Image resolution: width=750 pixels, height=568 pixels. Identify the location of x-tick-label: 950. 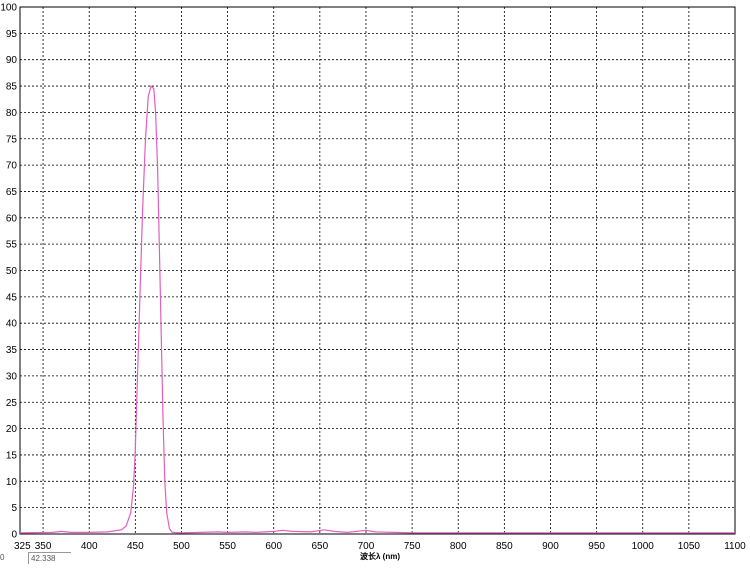
(596, 546).